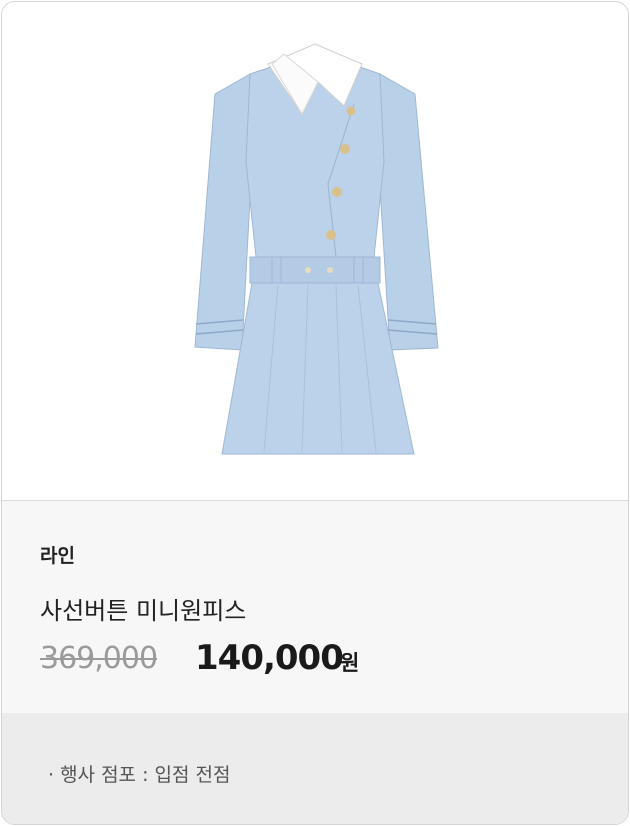 This screenshot has height=826, width=630. I want to click on price-unit: 원, so click(350, 663).